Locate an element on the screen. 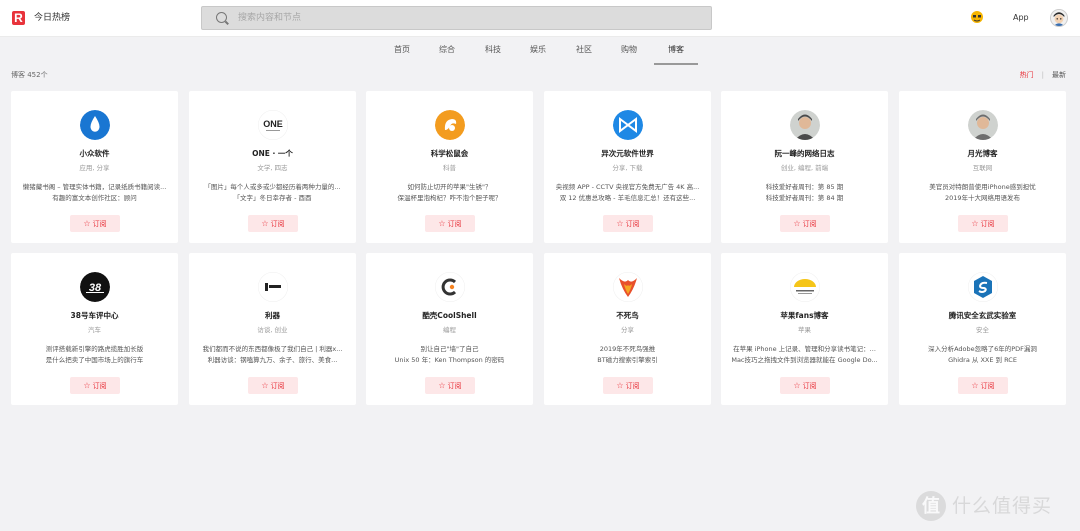 Image resolution: width=1080 pixels, height=531 pixels. blog-name: 异次元软件世界 is located at coordinates (627, 153).